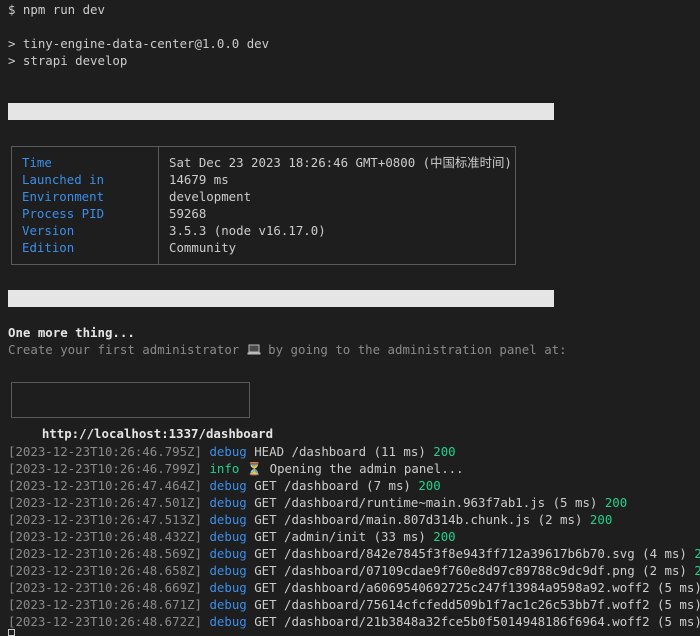  Describe the element at coordinates (105, 502) in the screenshot. I see `log-timestamp: [2023-12-23T10:26:47.501Z]` at that location.